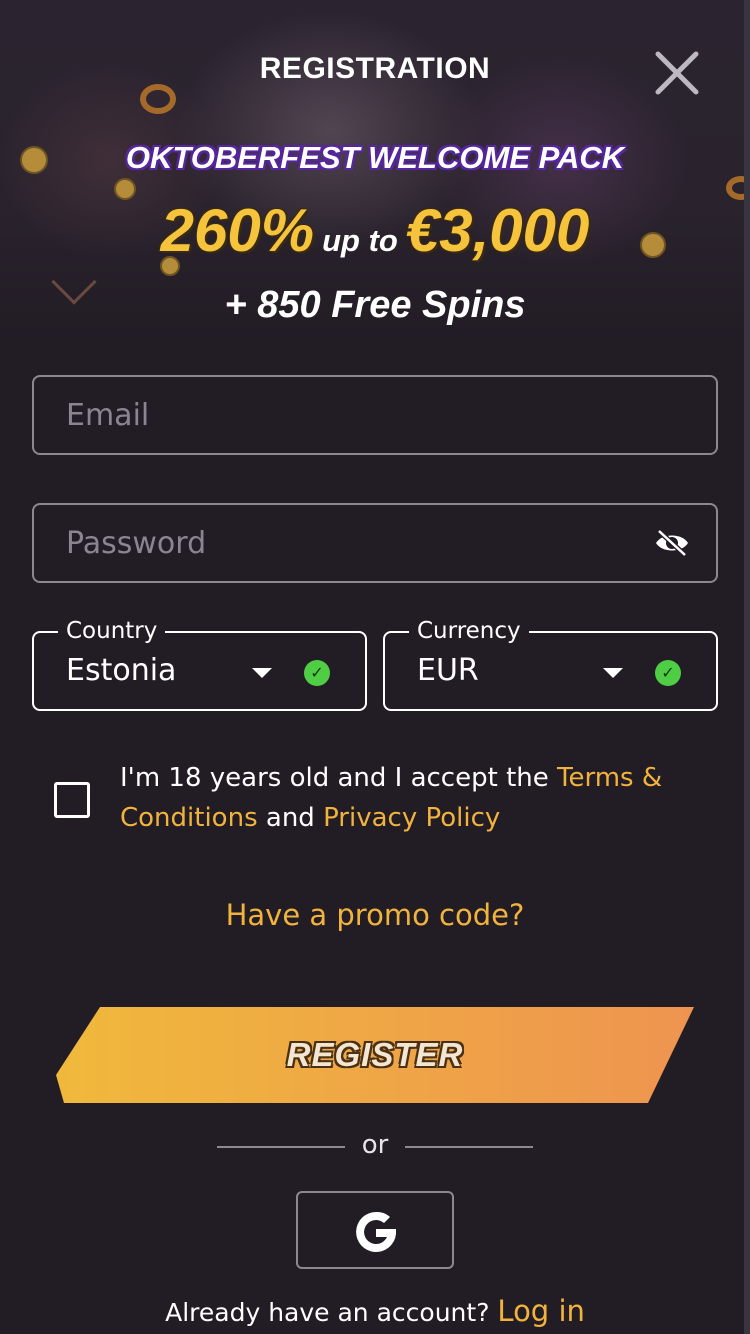  Describe the element at coordinates (237, 230) in the screenshot. I see `promo-percent: 260%` at that location.